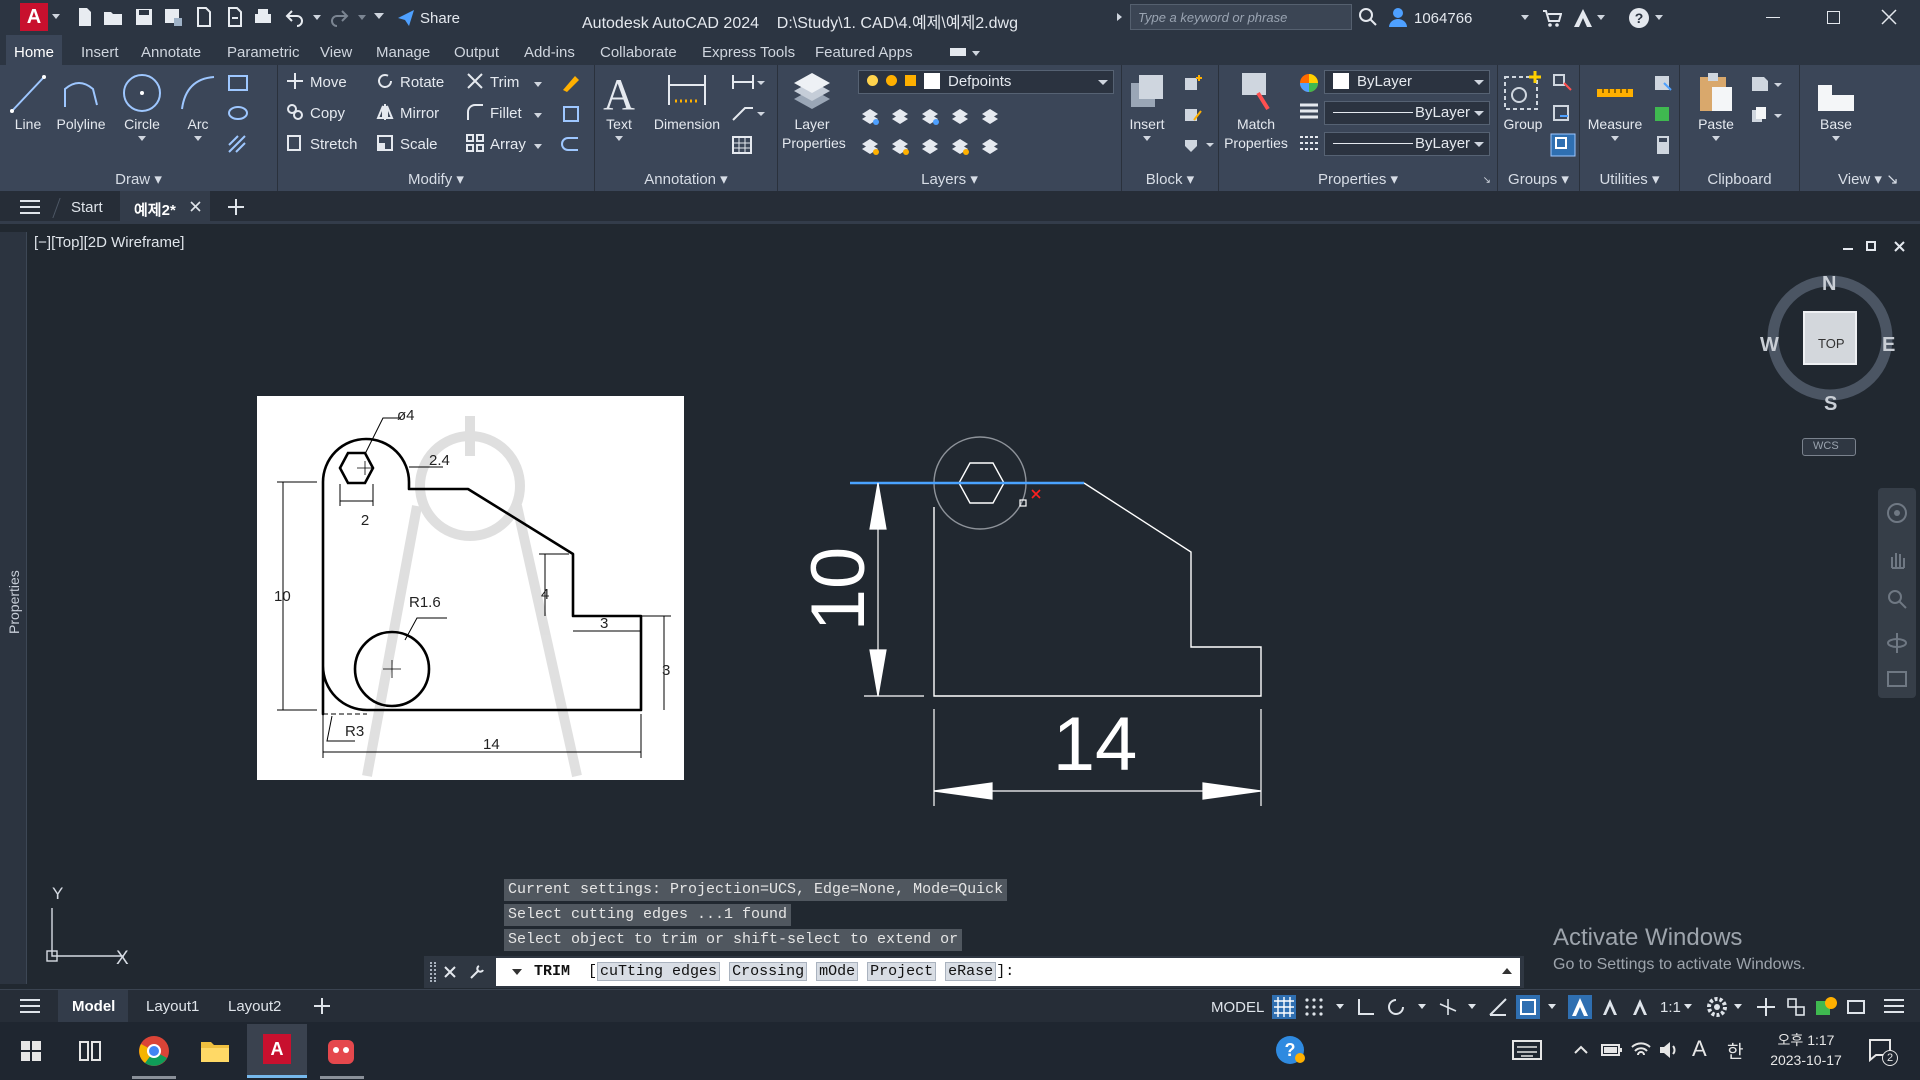  What do you see at coordinates (891, 80) in the screenshot?
I see `layer-sun-icon` at bounding box center [891, 80].